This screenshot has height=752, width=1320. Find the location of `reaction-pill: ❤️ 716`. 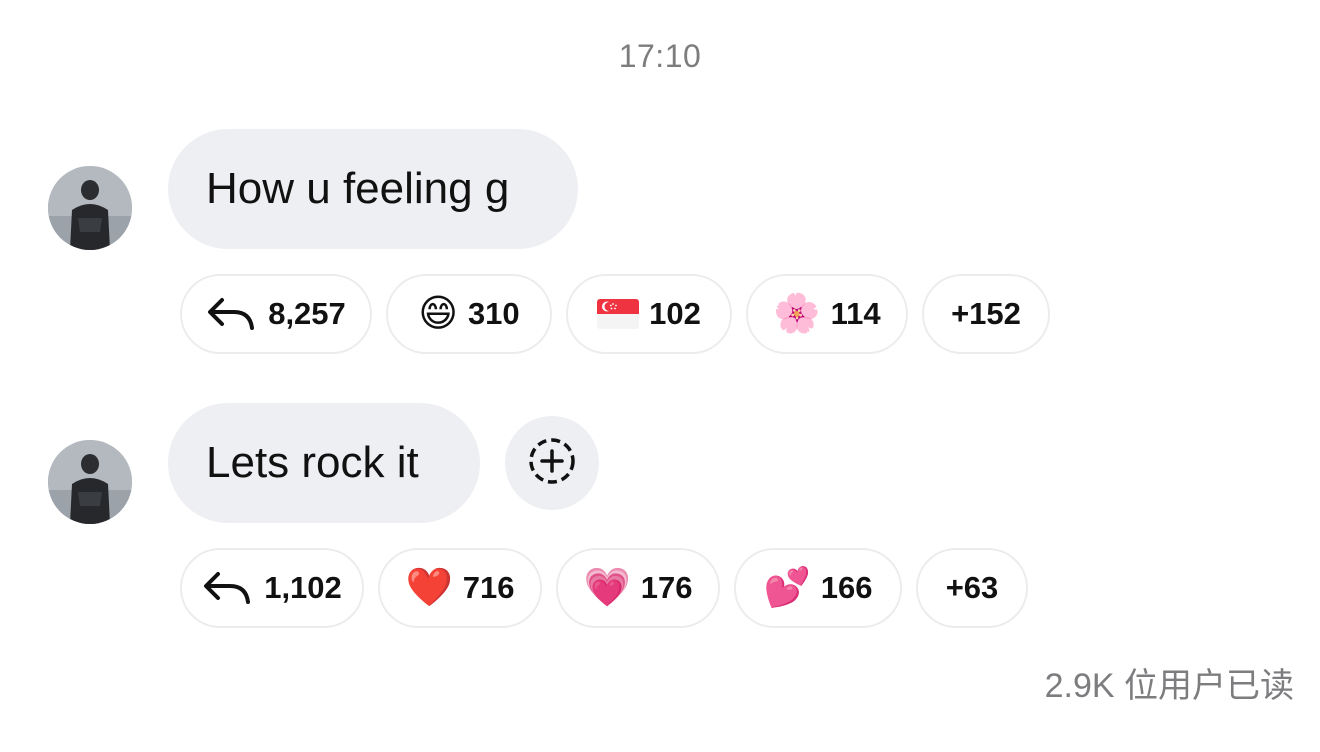

reaction-pill: ❤️ 716 is located at coordinates (460, 588).